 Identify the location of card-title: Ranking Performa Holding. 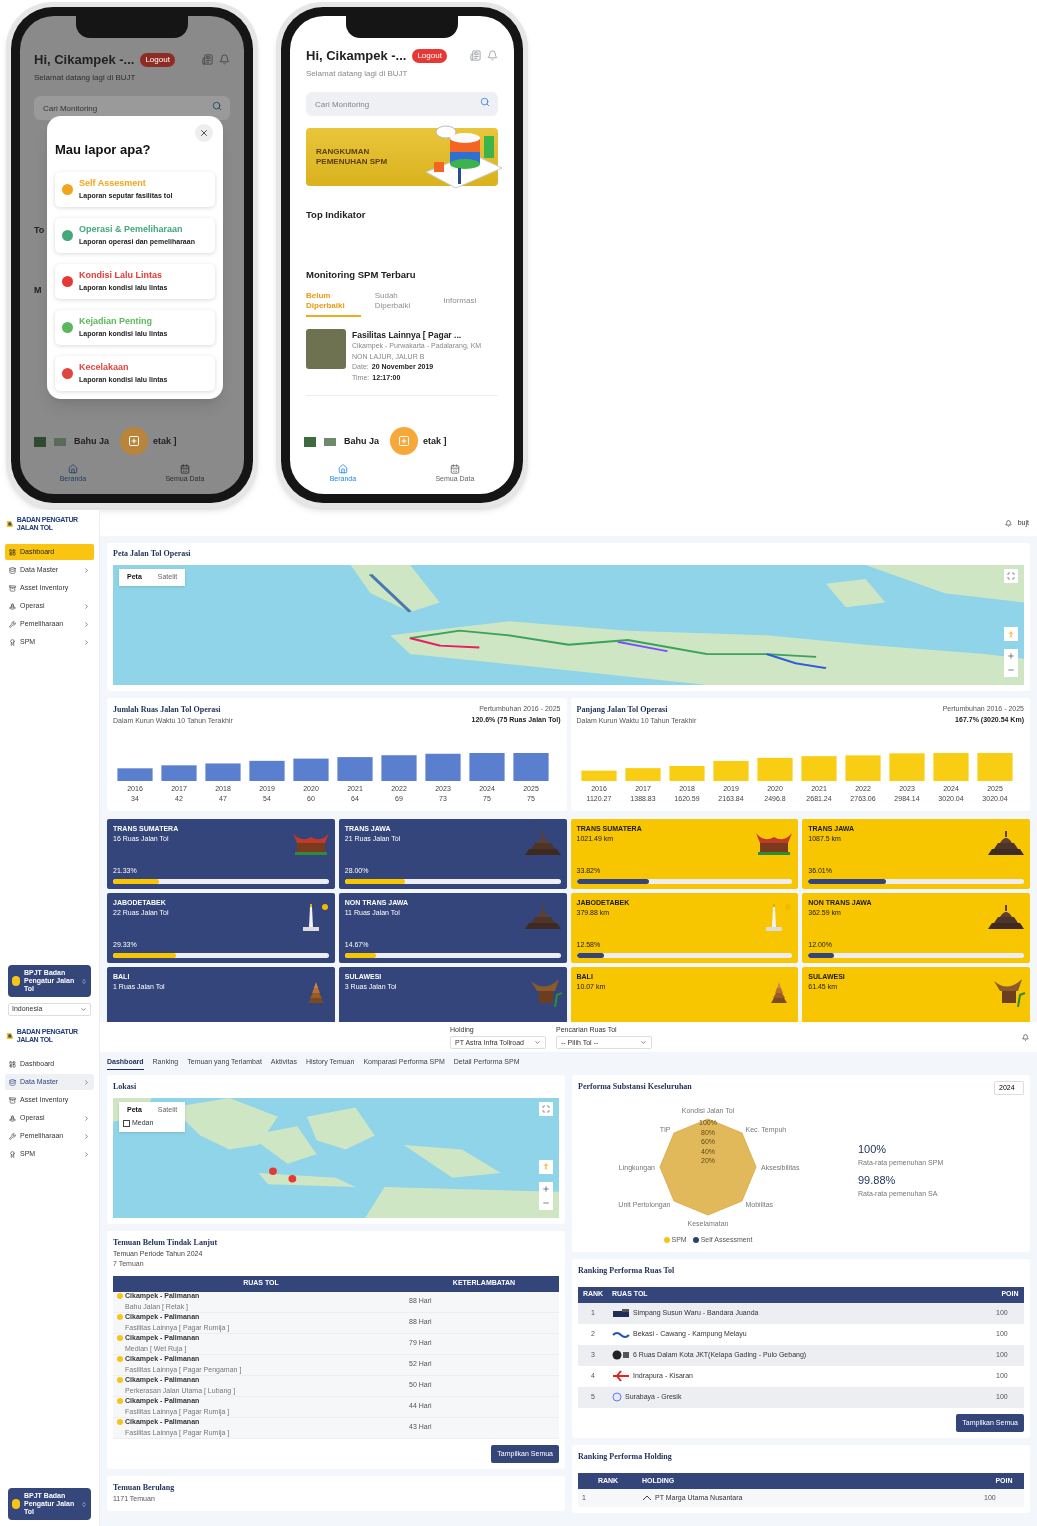
(625, 1457).